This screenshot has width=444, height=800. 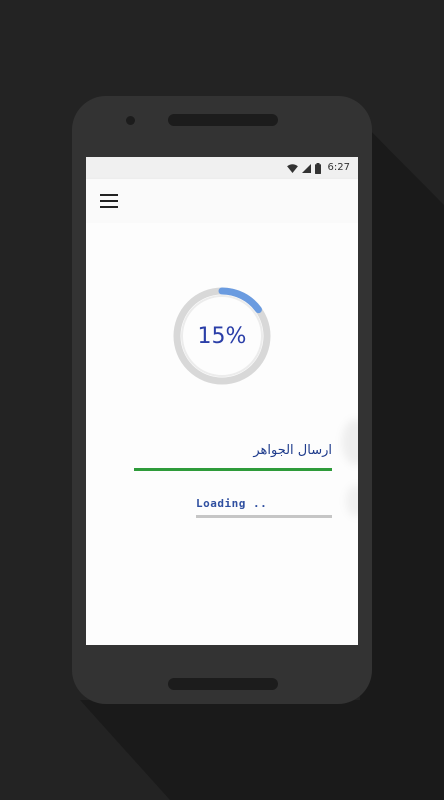 What do you see at coordinates (130, 120) in the screenshot?
I see `front-camera` at bounding box center [130, 120].